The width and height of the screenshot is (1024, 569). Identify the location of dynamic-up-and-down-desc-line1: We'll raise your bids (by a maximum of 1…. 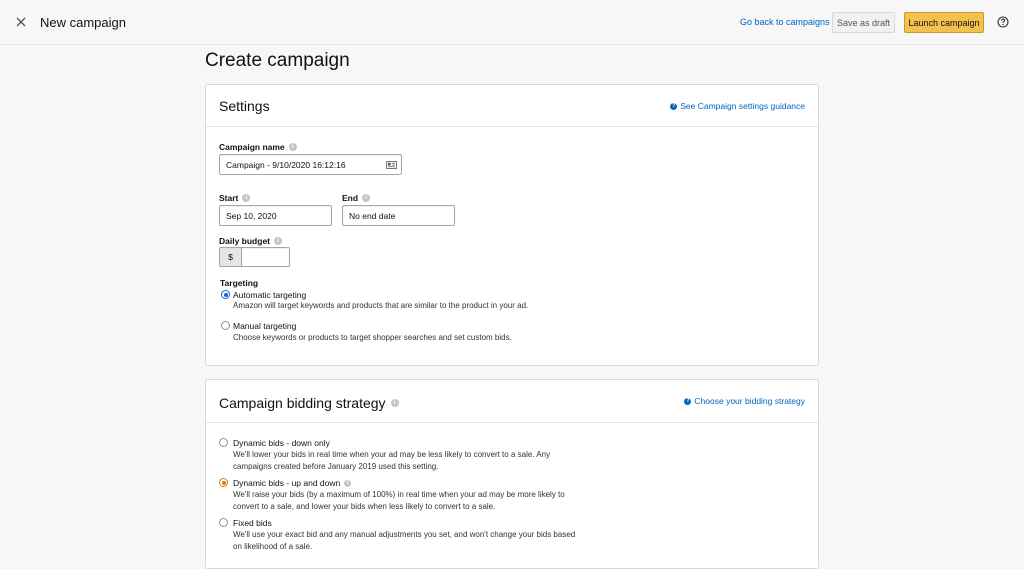
(399, 494).